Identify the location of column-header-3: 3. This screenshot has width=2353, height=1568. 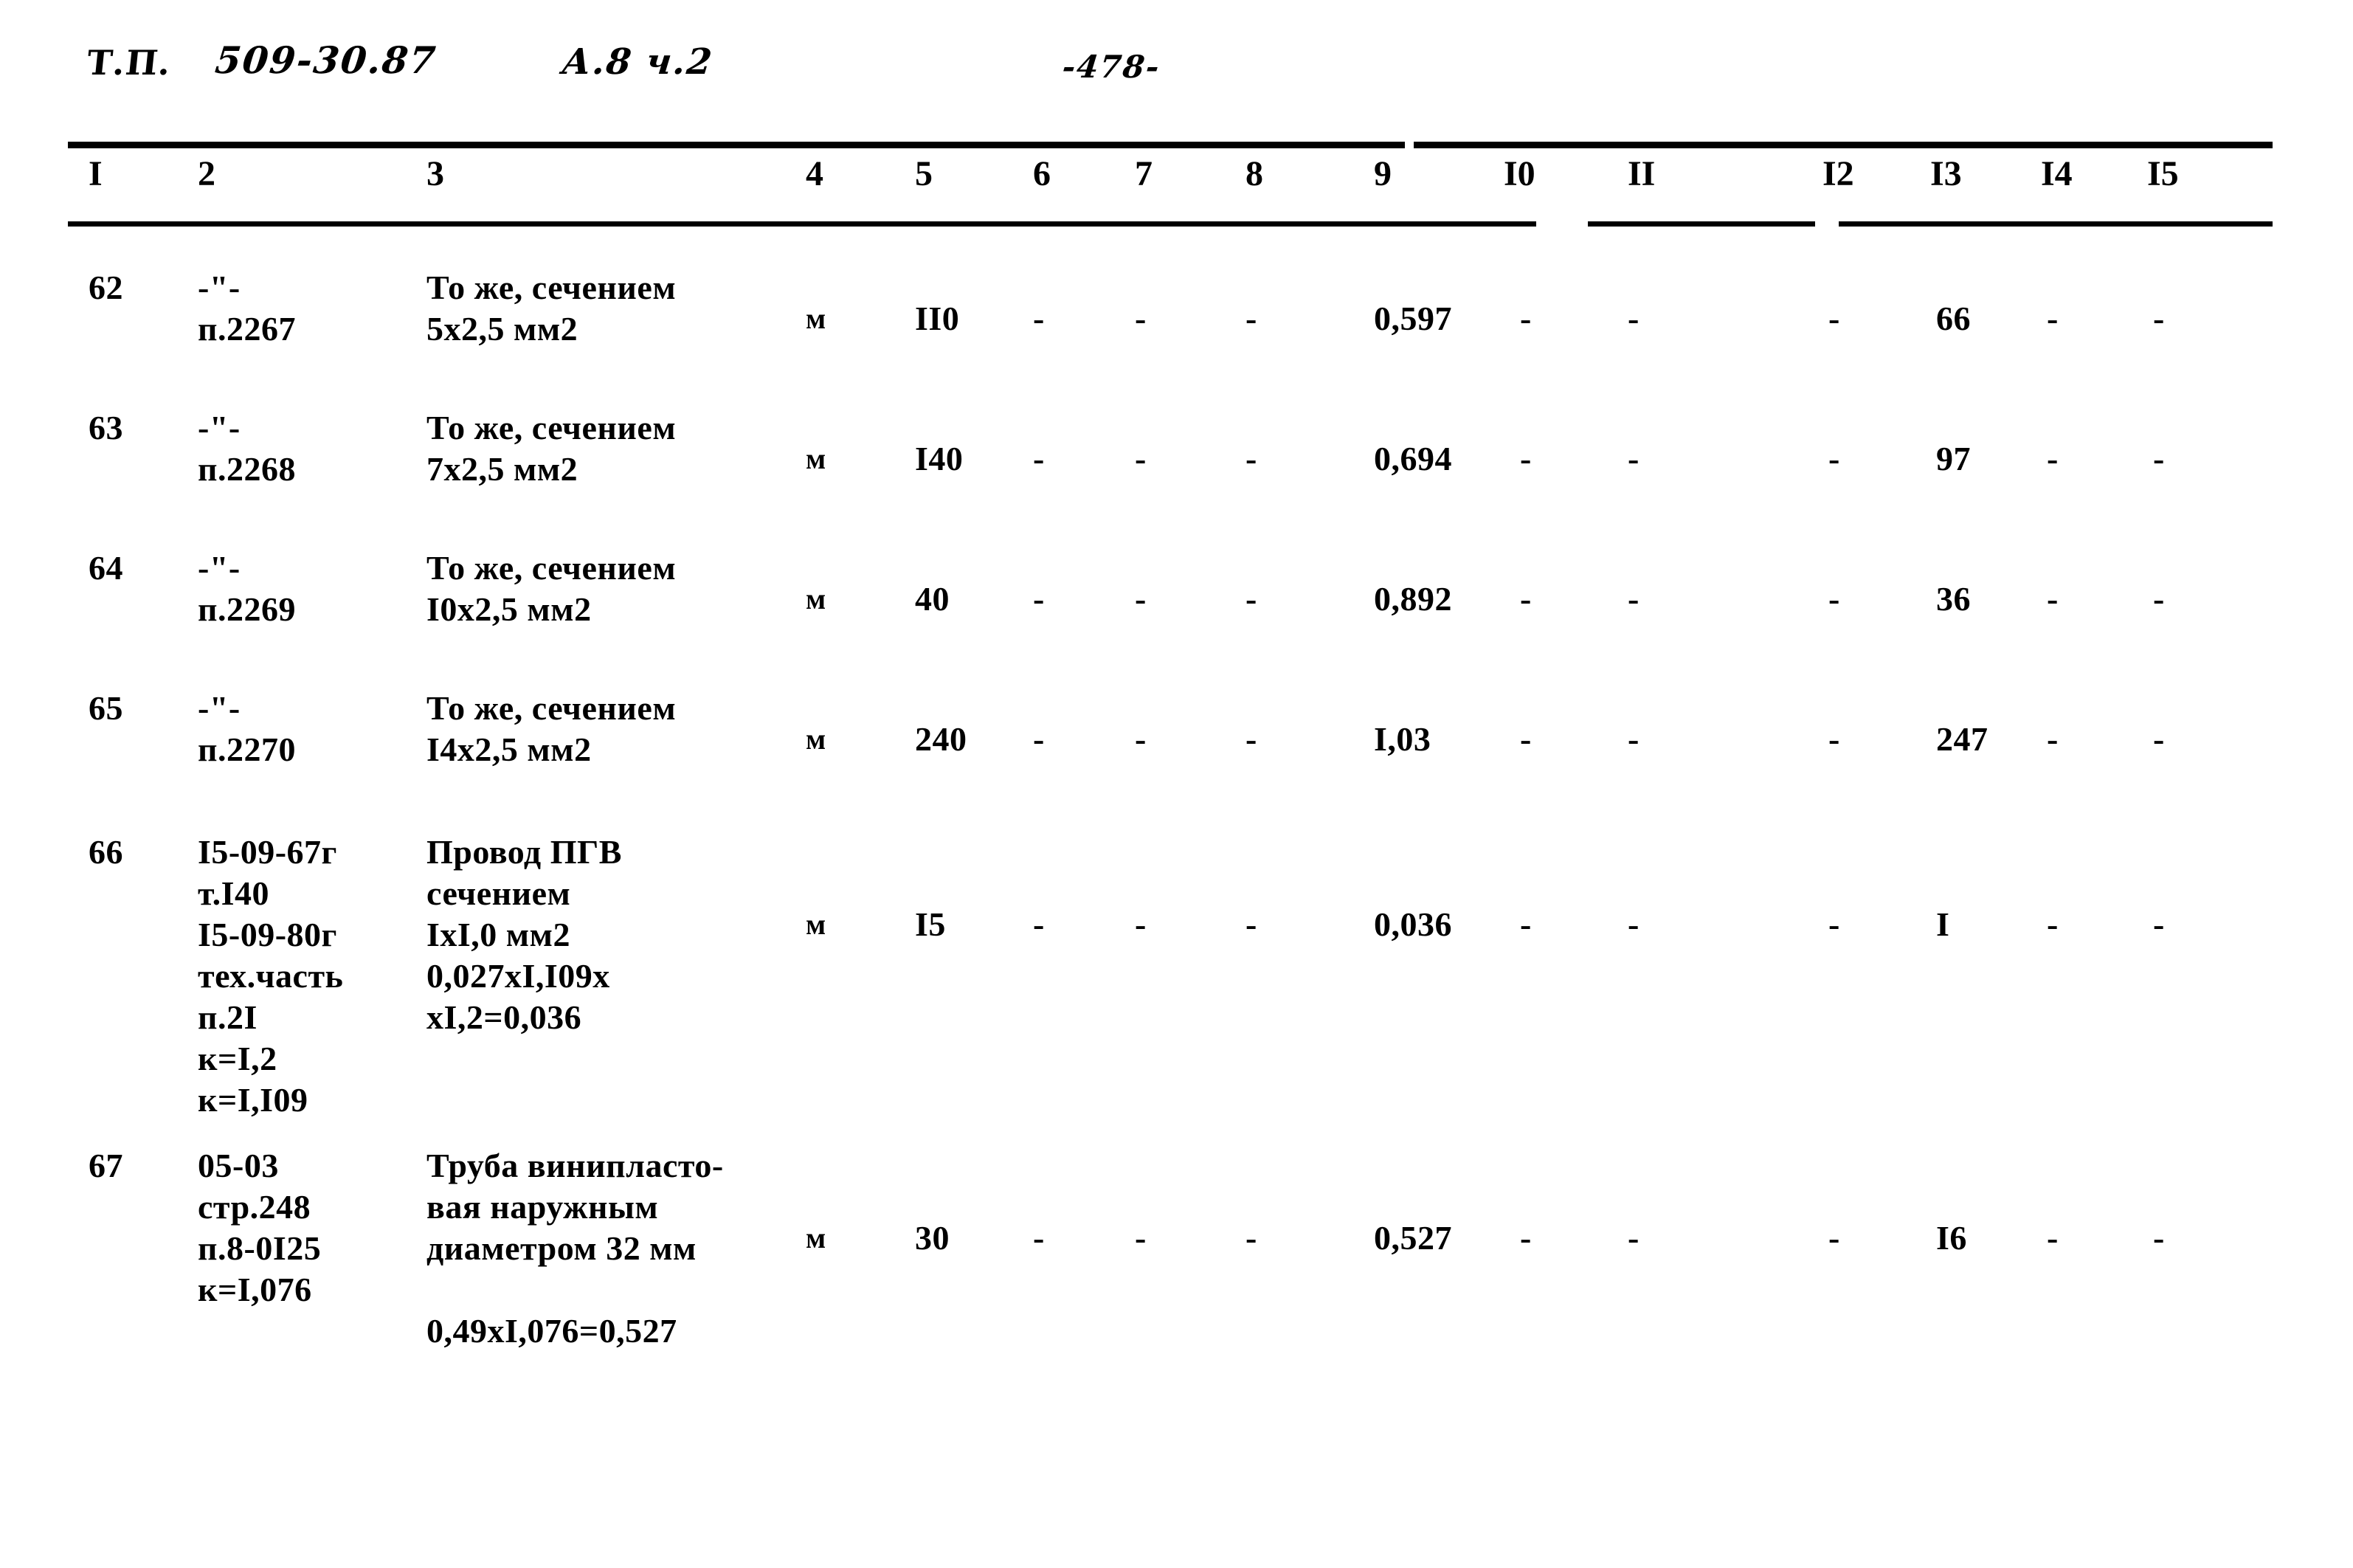
(435, 173).